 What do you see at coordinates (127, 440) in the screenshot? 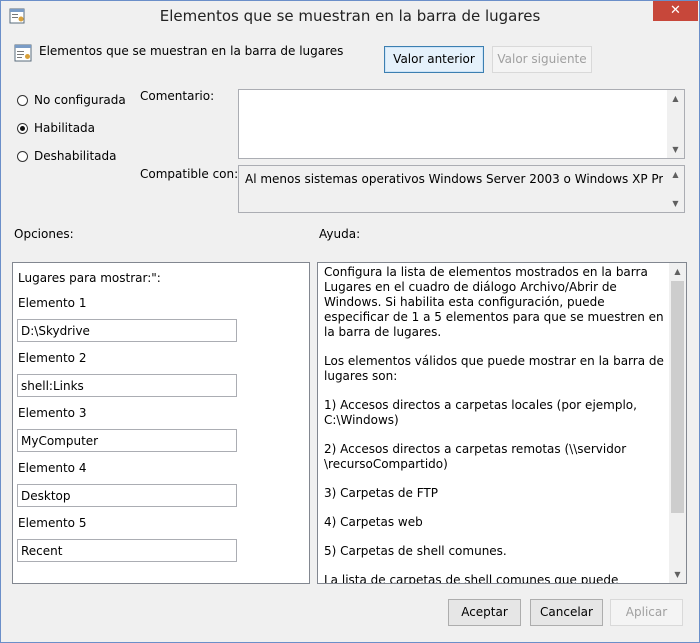
I see `item-3-input: MyComputer` at bounding box center [127, 440].